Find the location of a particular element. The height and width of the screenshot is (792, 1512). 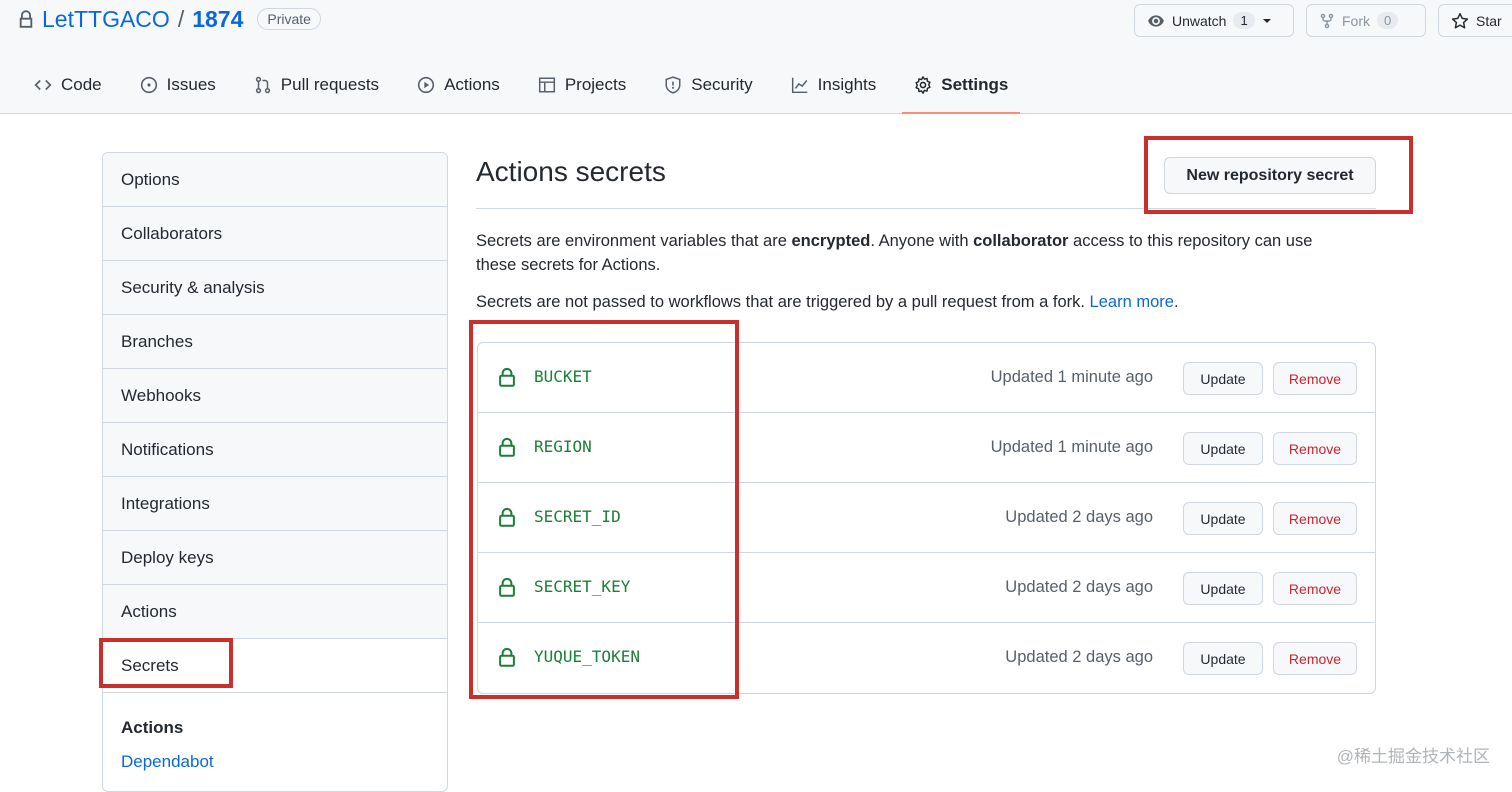

secret-name: REGION is located at coordinates (563, 446).